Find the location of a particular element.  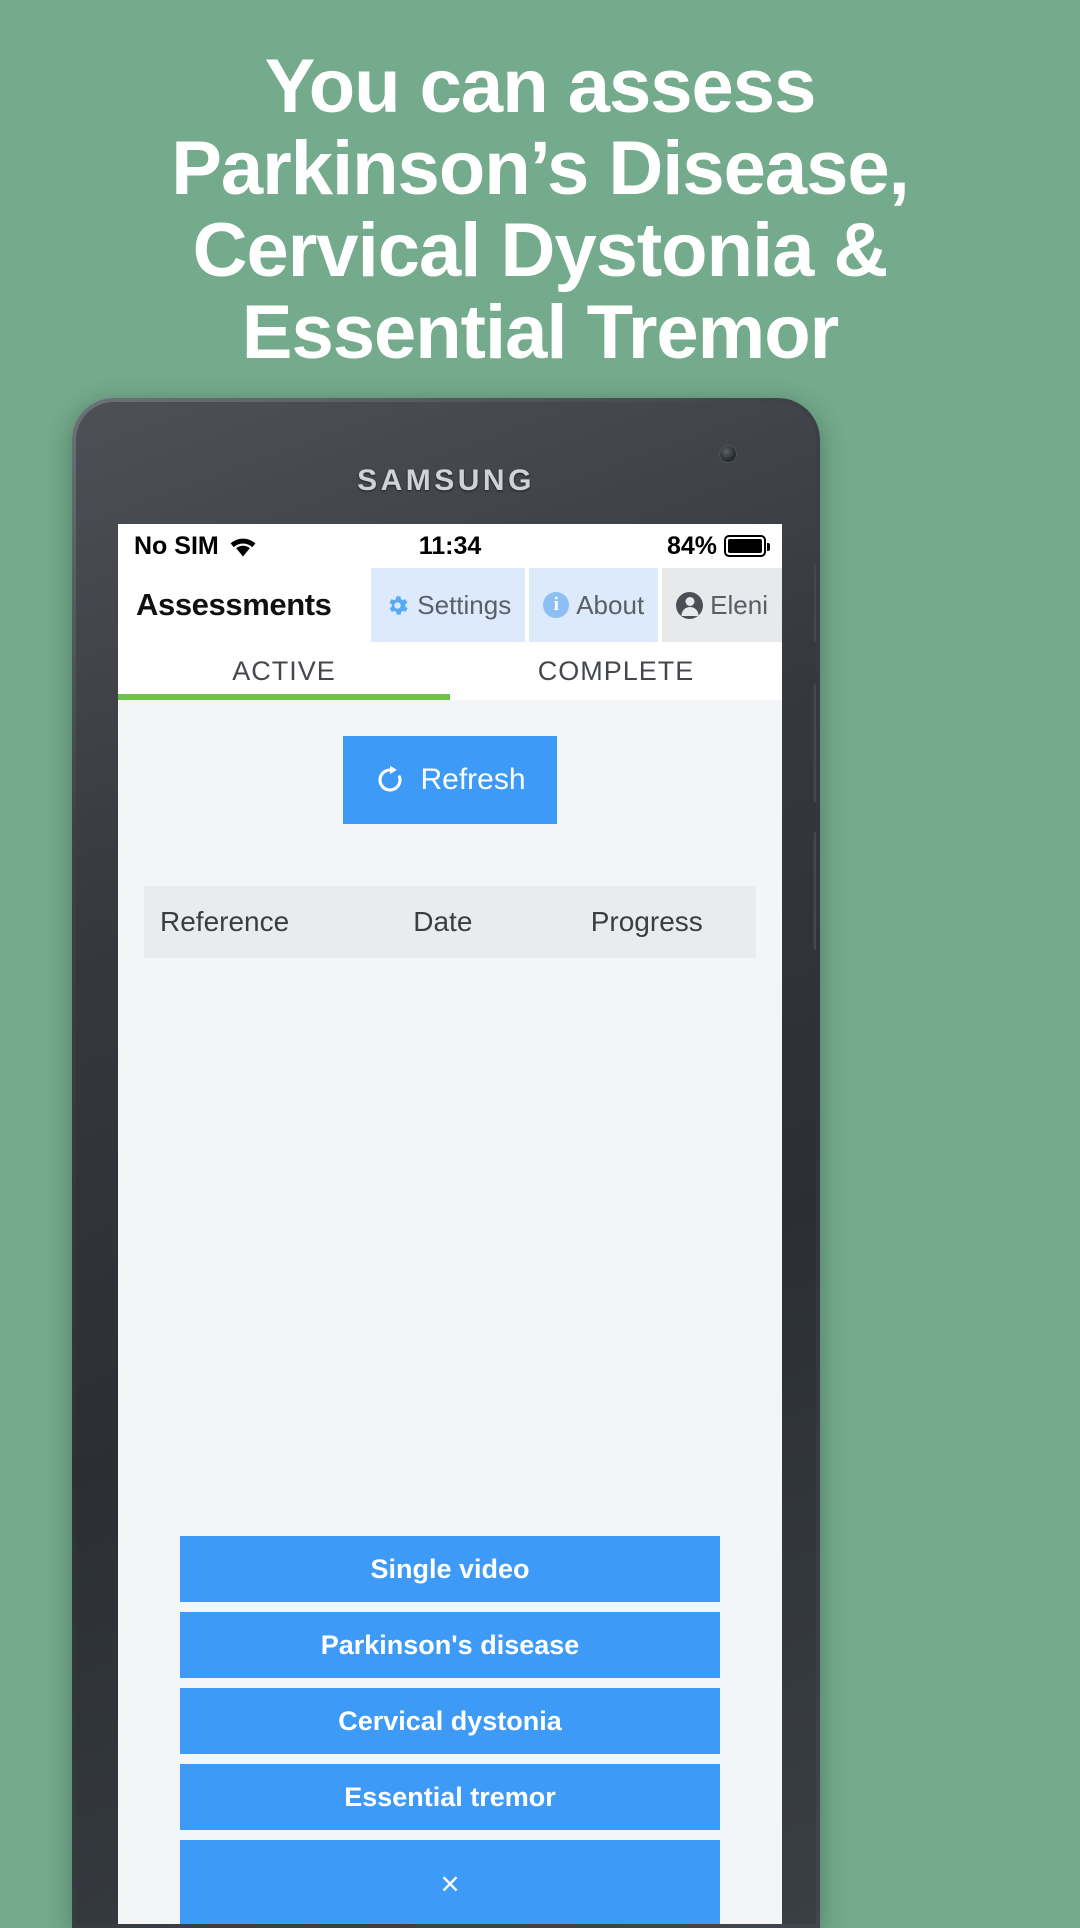

column-header-date: Date is located at coordinates (443, 921).